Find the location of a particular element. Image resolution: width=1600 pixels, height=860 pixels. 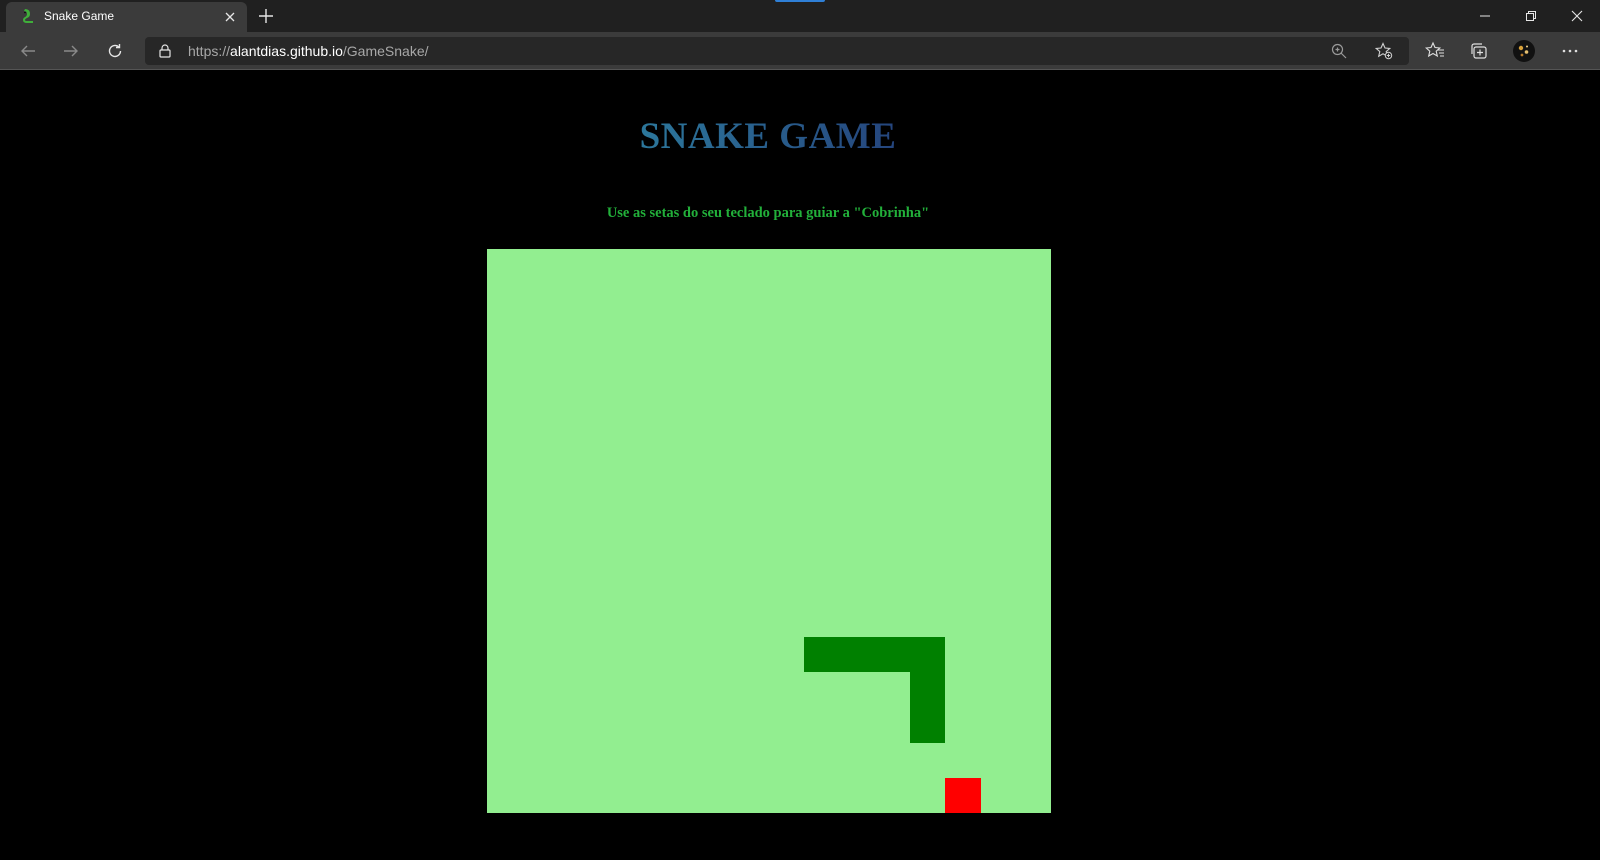

new-tab-icon is located at coordinates (266, 16).